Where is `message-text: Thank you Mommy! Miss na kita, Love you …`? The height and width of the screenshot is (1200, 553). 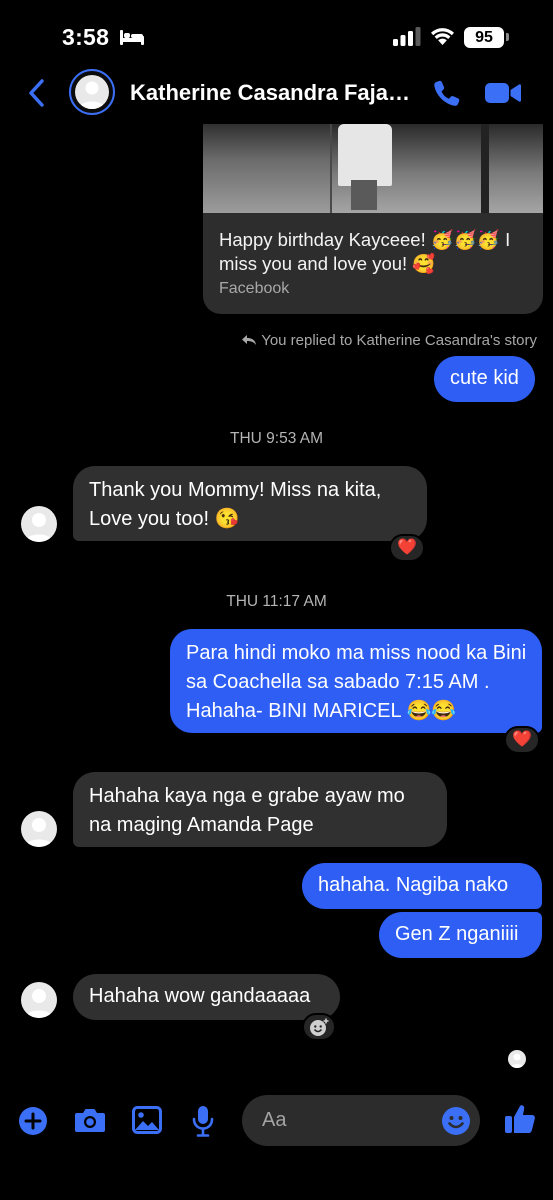
message-text: Thank you Mommy! Miss na kita, Love you … is located at coordinates (235, 504).